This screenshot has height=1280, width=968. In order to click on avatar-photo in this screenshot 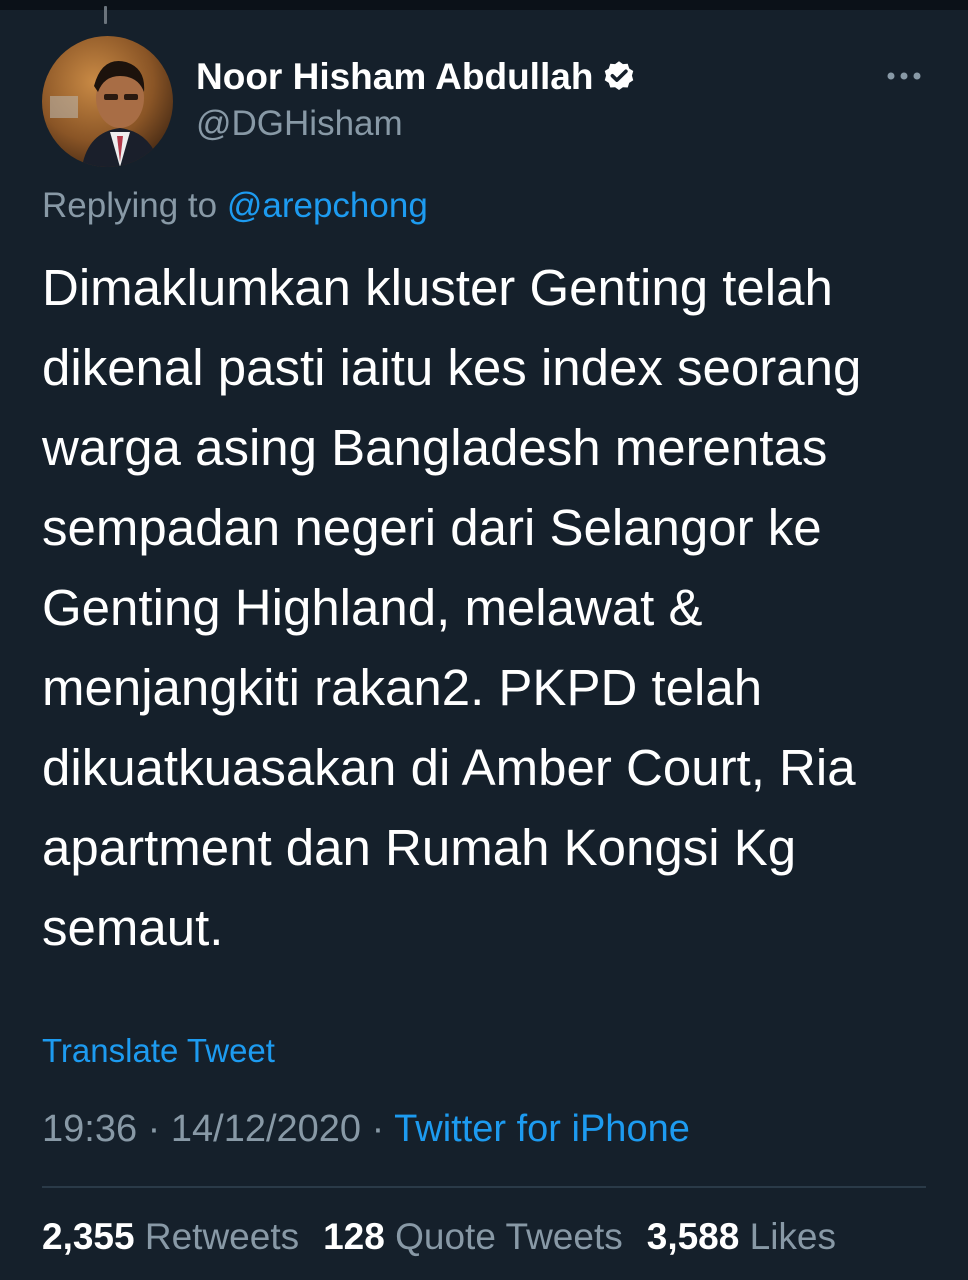, I will do `click(107, 101)`.